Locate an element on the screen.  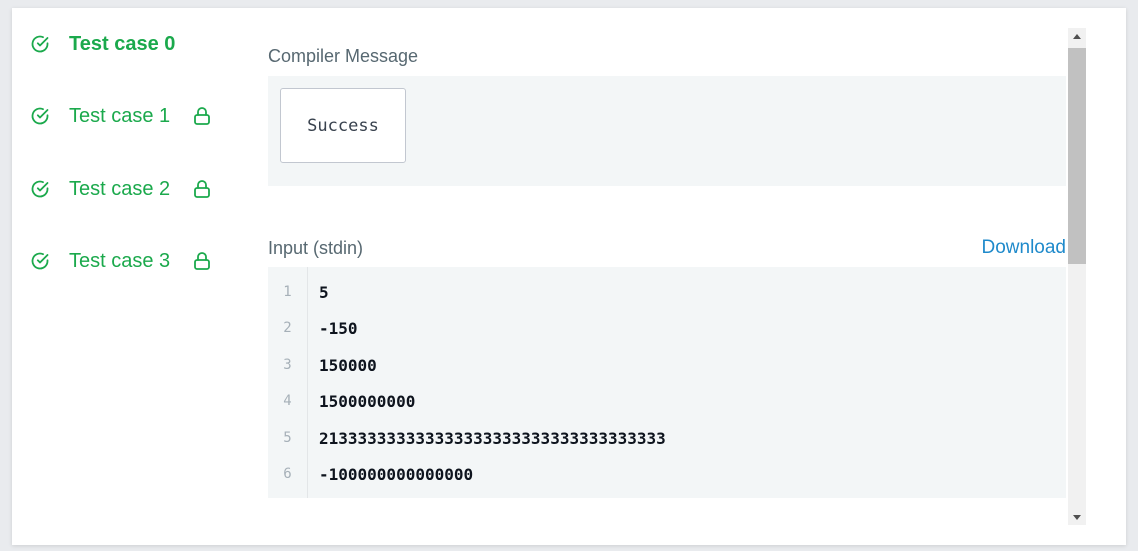
line-text: -100000000000000 is located at coordinates (396, 474).